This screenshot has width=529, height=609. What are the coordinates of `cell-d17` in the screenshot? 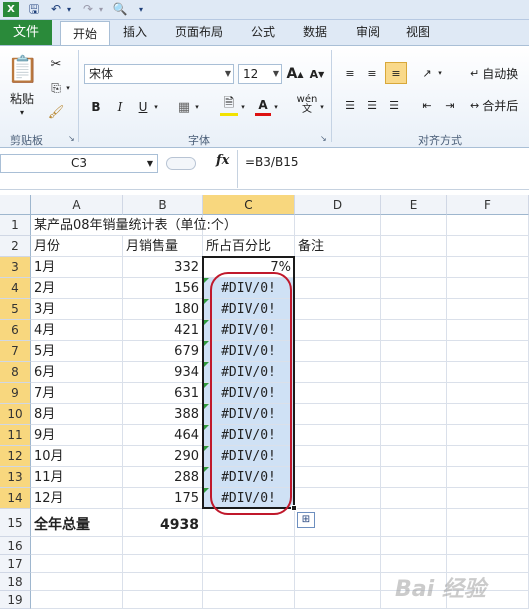 It's located at (338, 564).